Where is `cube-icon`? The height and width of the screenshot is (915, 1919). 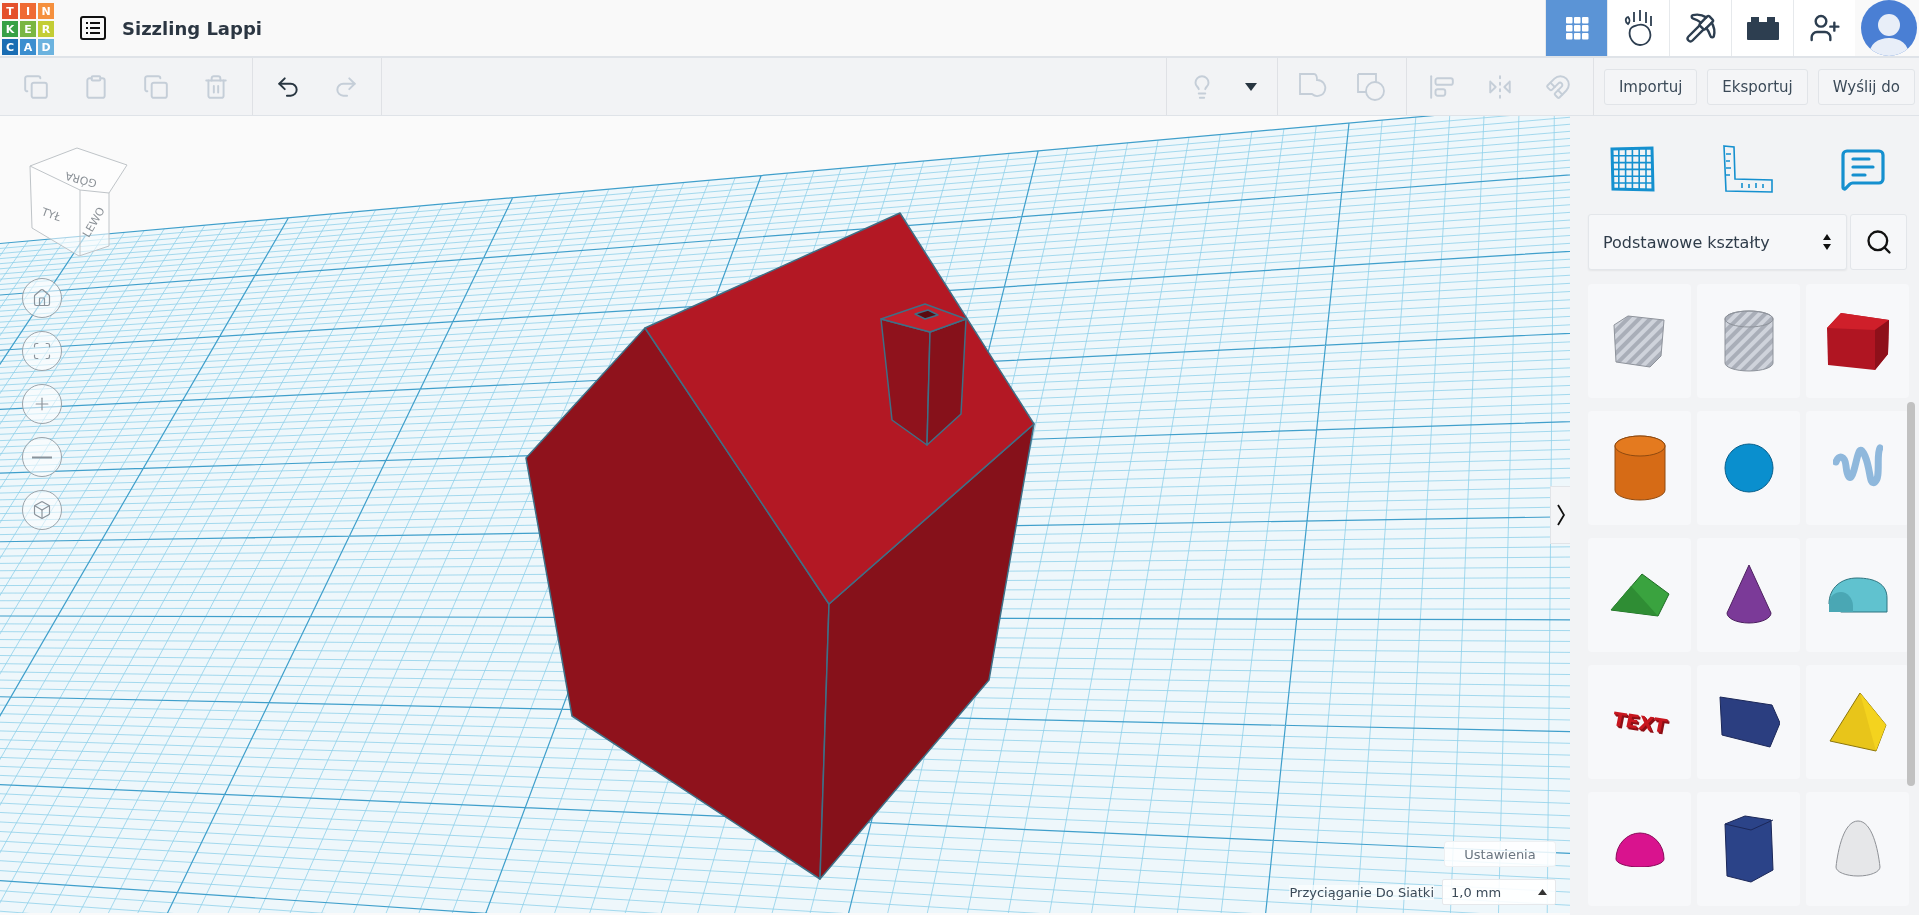 cube-icon is located at coordinates (42, 510).